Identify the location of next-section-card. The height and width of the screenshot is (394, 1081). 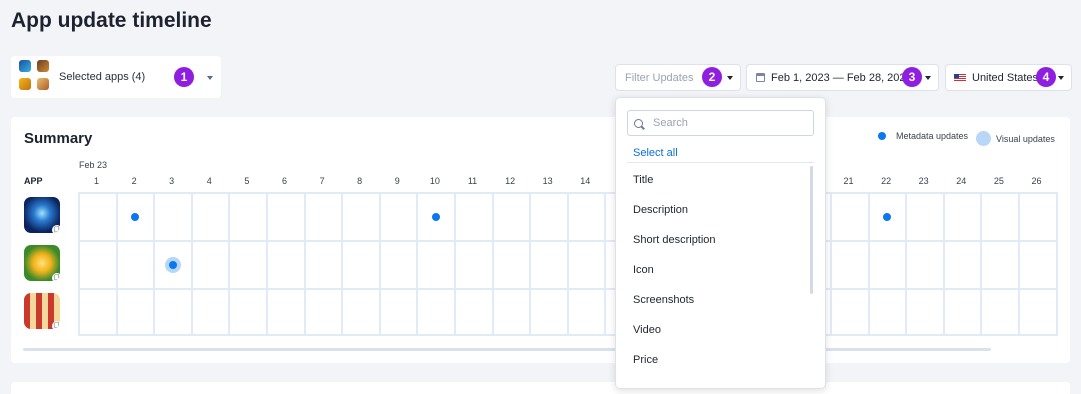
(540, 388).